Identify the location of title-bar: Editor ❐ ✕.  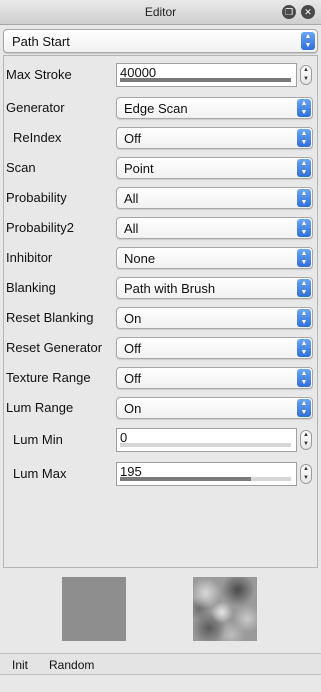
(160, 12).